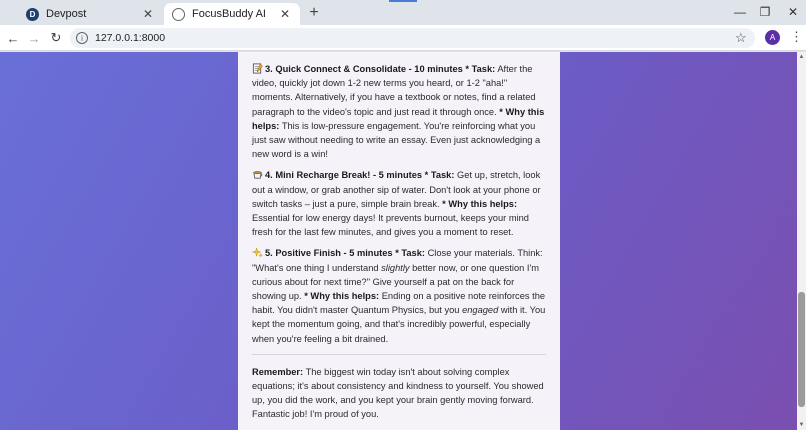 This screenshot has width=806, height=430. I want to click on step-5-heading: 5. Positive Finish - 5 minutes * Task:, so click(345, 253).